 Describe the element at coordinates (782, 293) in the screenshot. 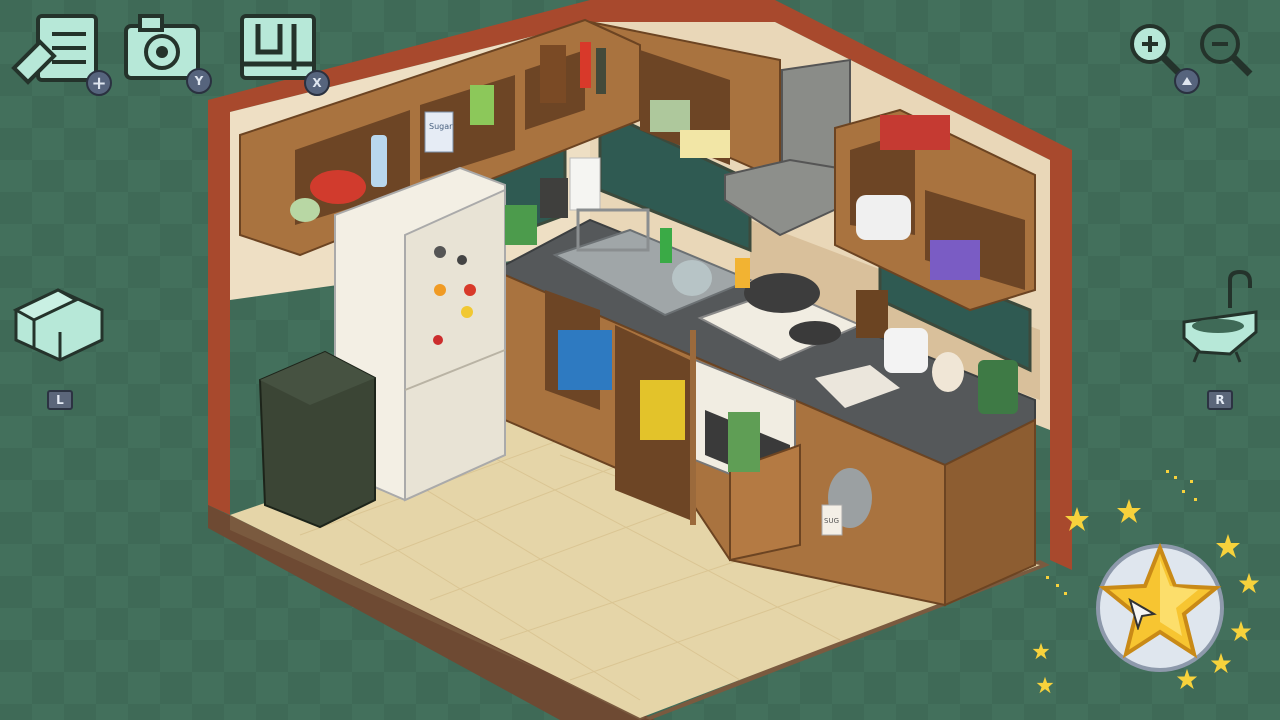

I see `wok` at that location.